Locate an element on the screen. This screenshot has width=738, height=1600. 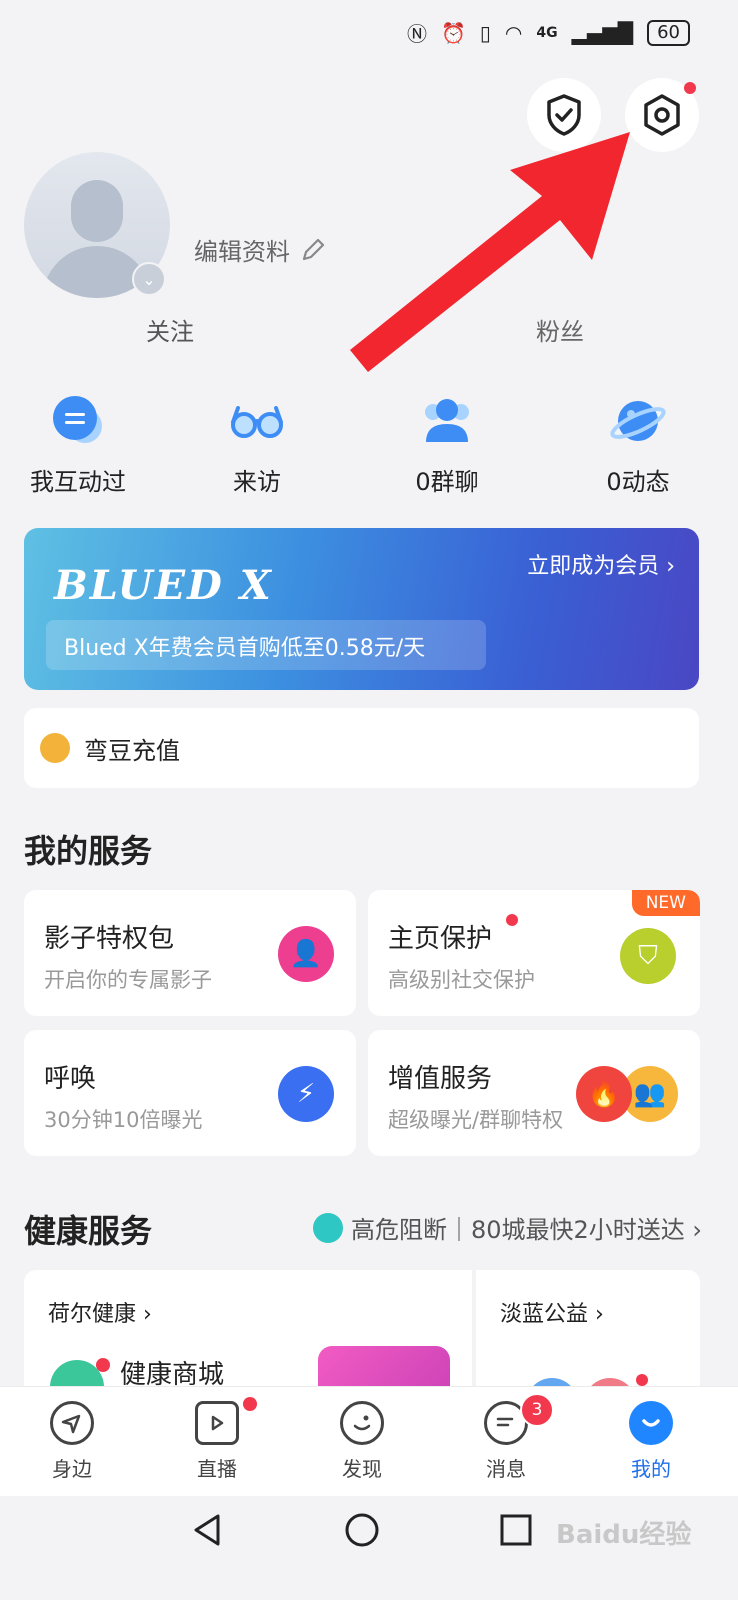
card-subtitle: 高级别社交保护 is located at coordinates (461, 980).